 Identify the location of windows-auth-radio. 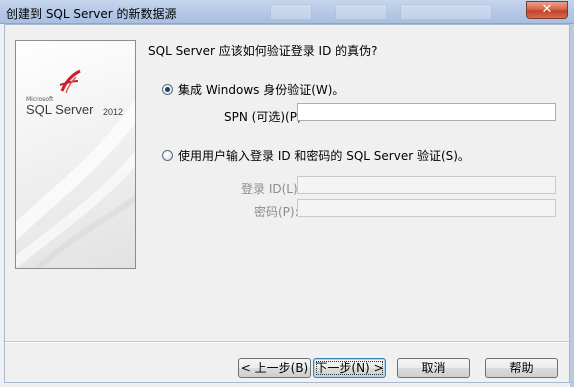
(167, 89).